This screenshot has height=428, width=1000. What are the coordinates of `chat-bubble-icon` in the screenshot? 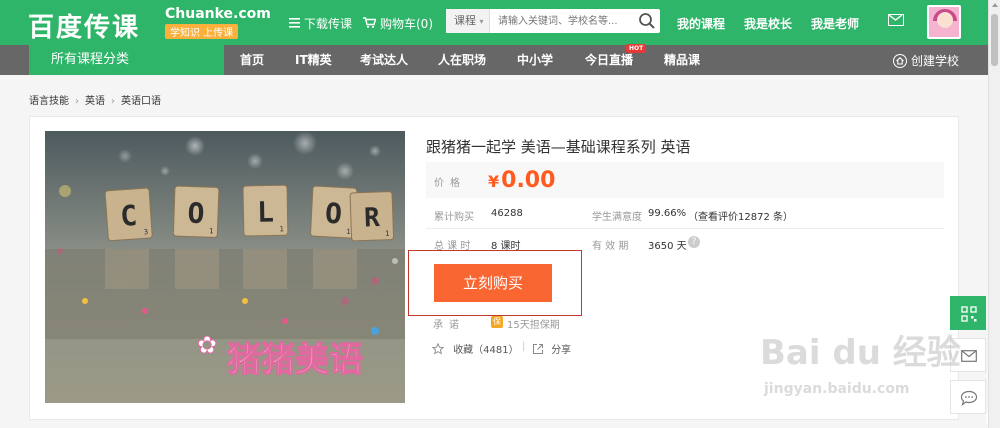 It's located at (969, 398).